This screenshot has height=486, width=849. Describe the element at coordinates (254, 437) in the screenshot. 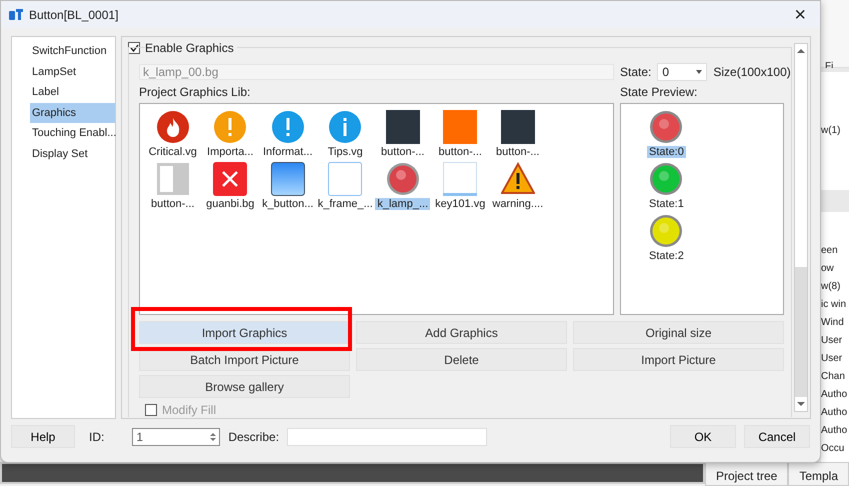

I see `describe-label: Describe:` at that location.